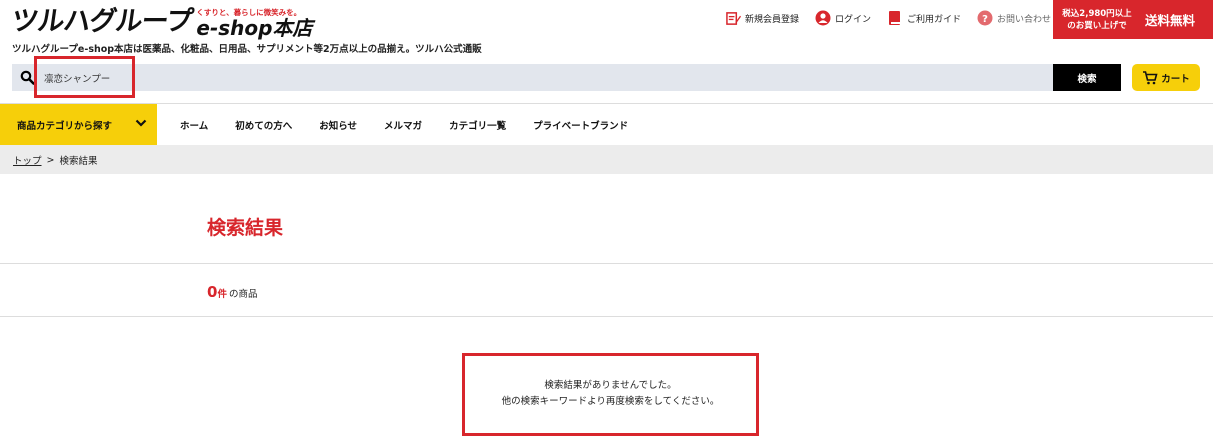 The image size is (1213, 444). What do you see at coordinates (338, 125) in the screenshot?
I see `nav-item-news: お知らせ` at bounding box center [338, 125].